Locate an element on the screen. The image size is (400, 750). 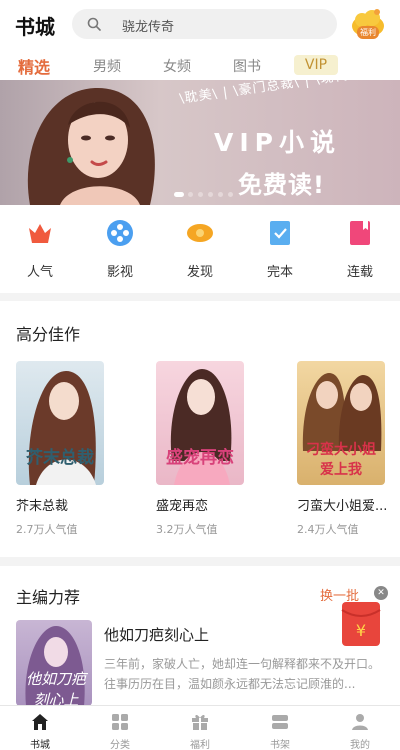
tab-label: 书城 is located at coordinates (40, 745).